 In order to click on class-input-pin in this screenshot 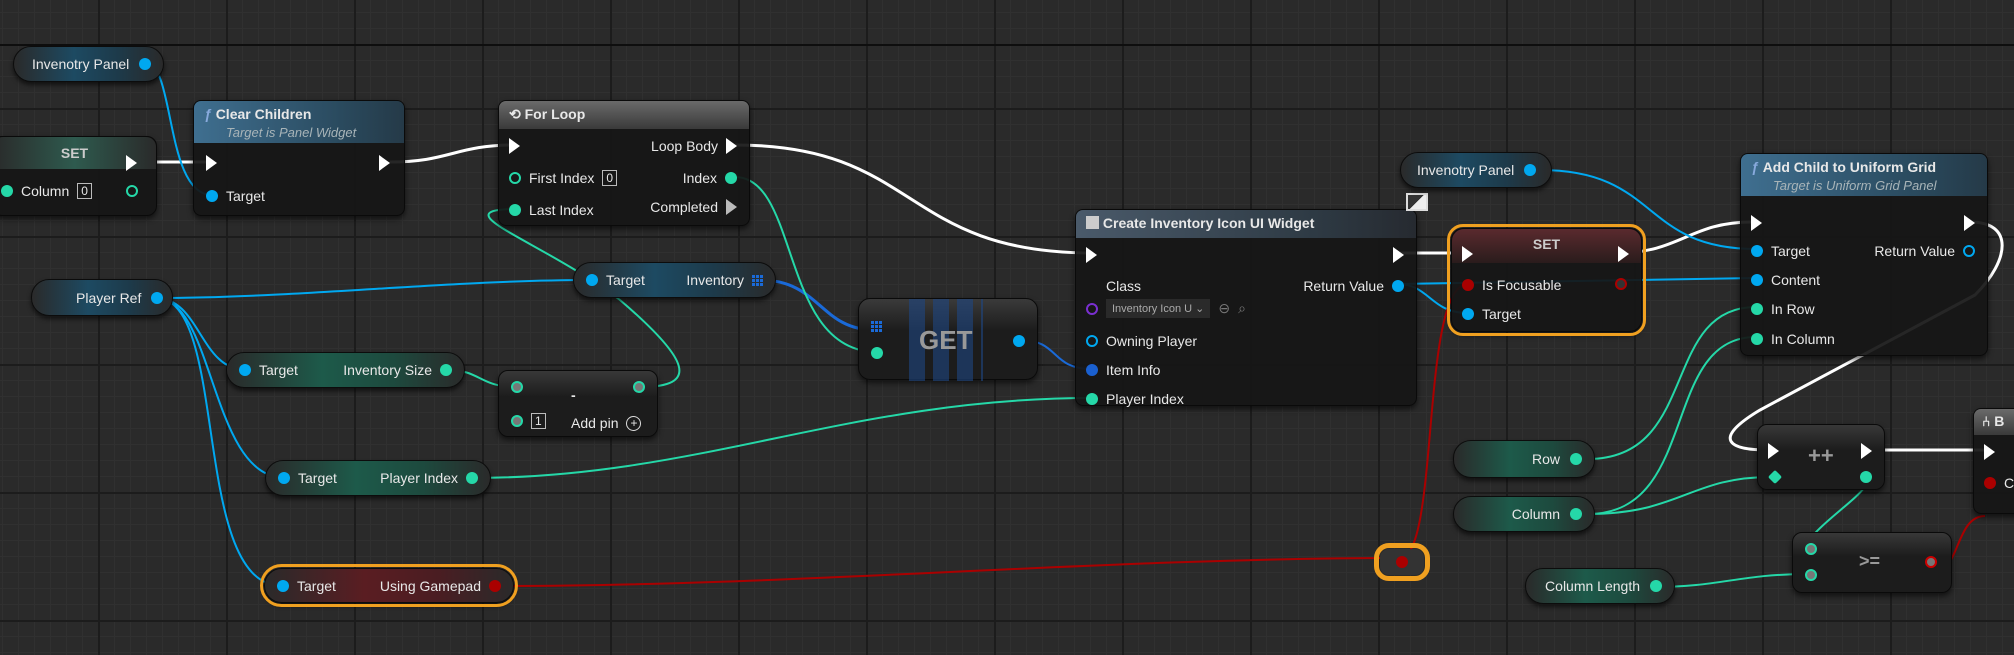, I will do `click(1092, 308)`.